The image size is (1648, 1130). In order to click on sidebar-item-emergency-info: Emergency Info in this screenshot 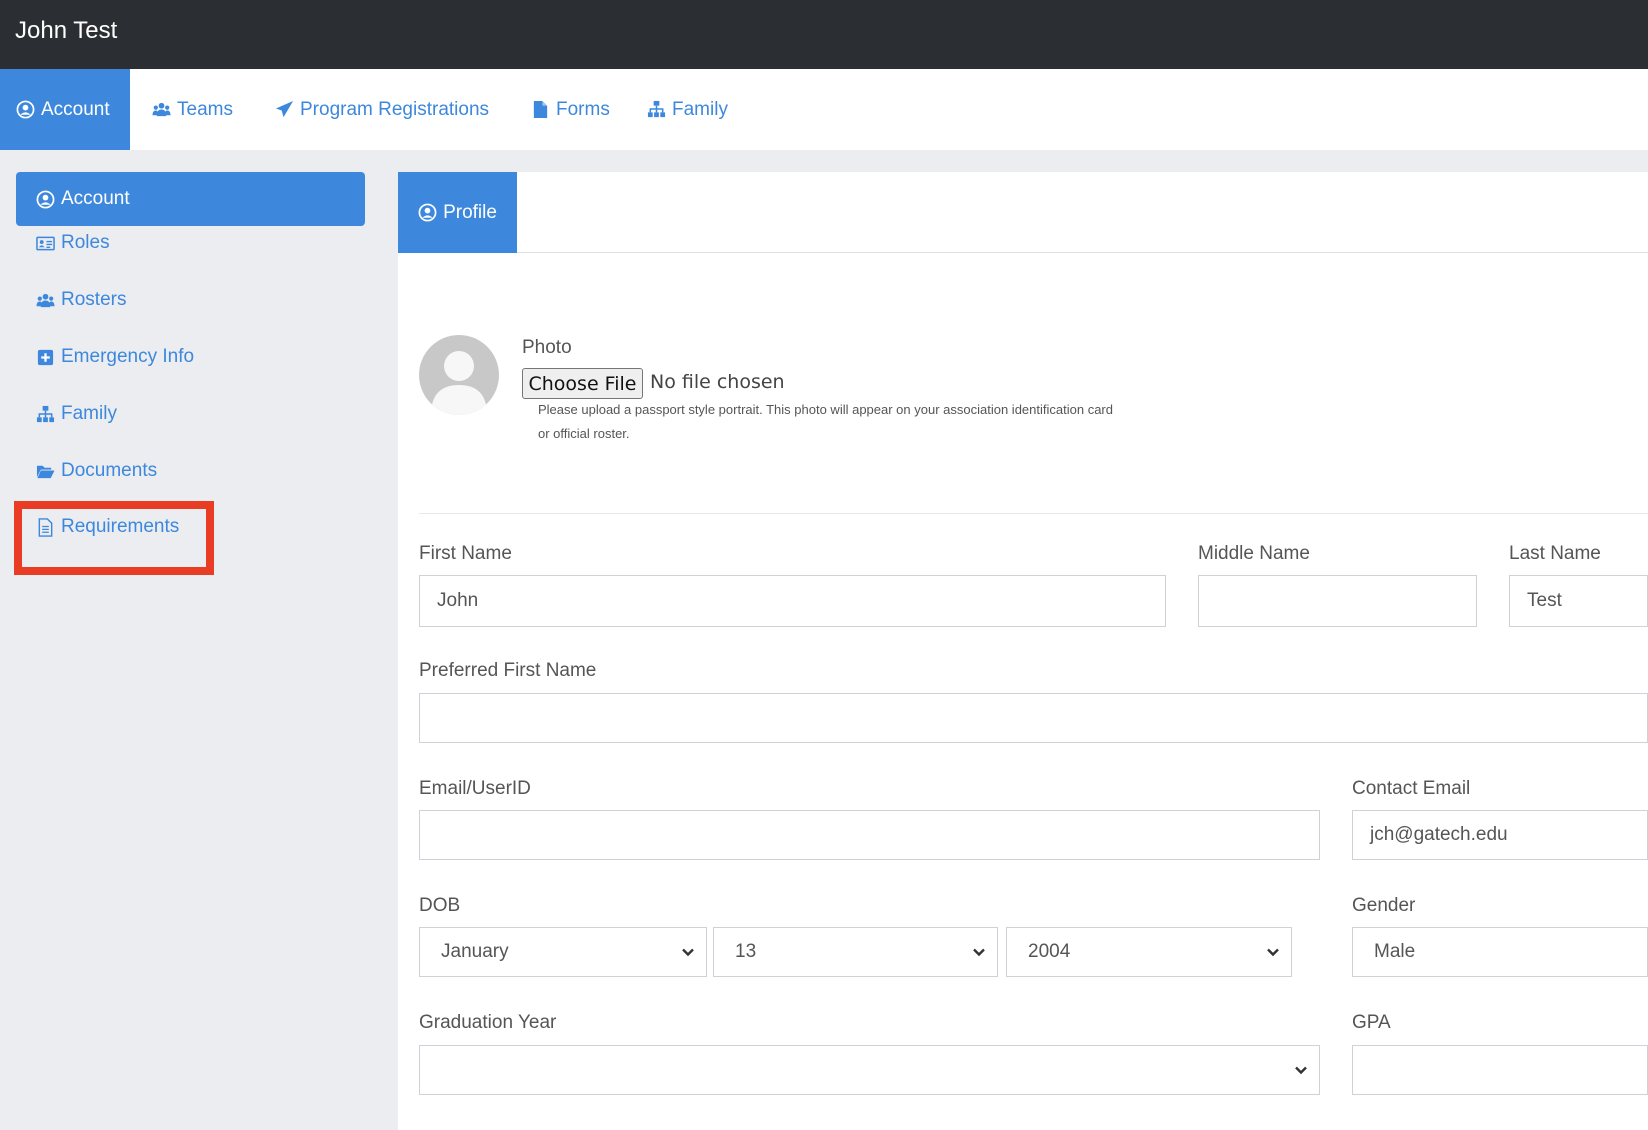, I will do `click(115, 357)`.